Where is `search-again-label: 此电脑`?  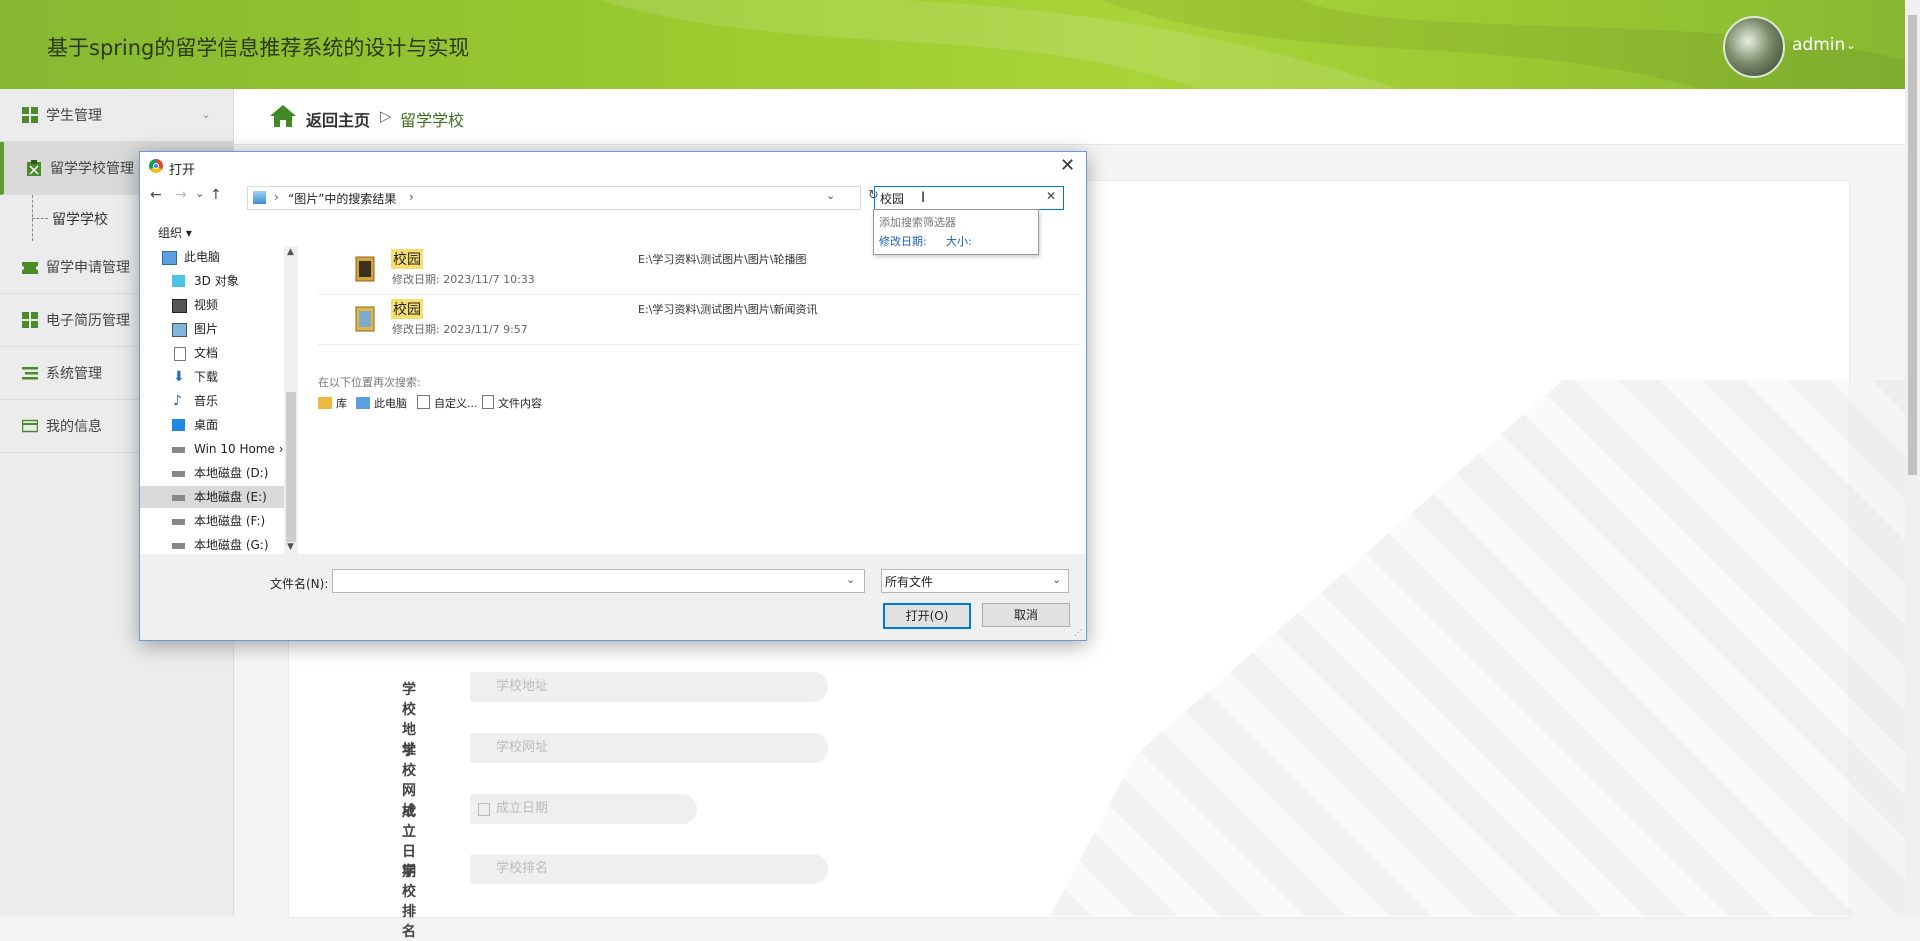
search-again-label: 此电脑 is located at coordinates (390, 403).